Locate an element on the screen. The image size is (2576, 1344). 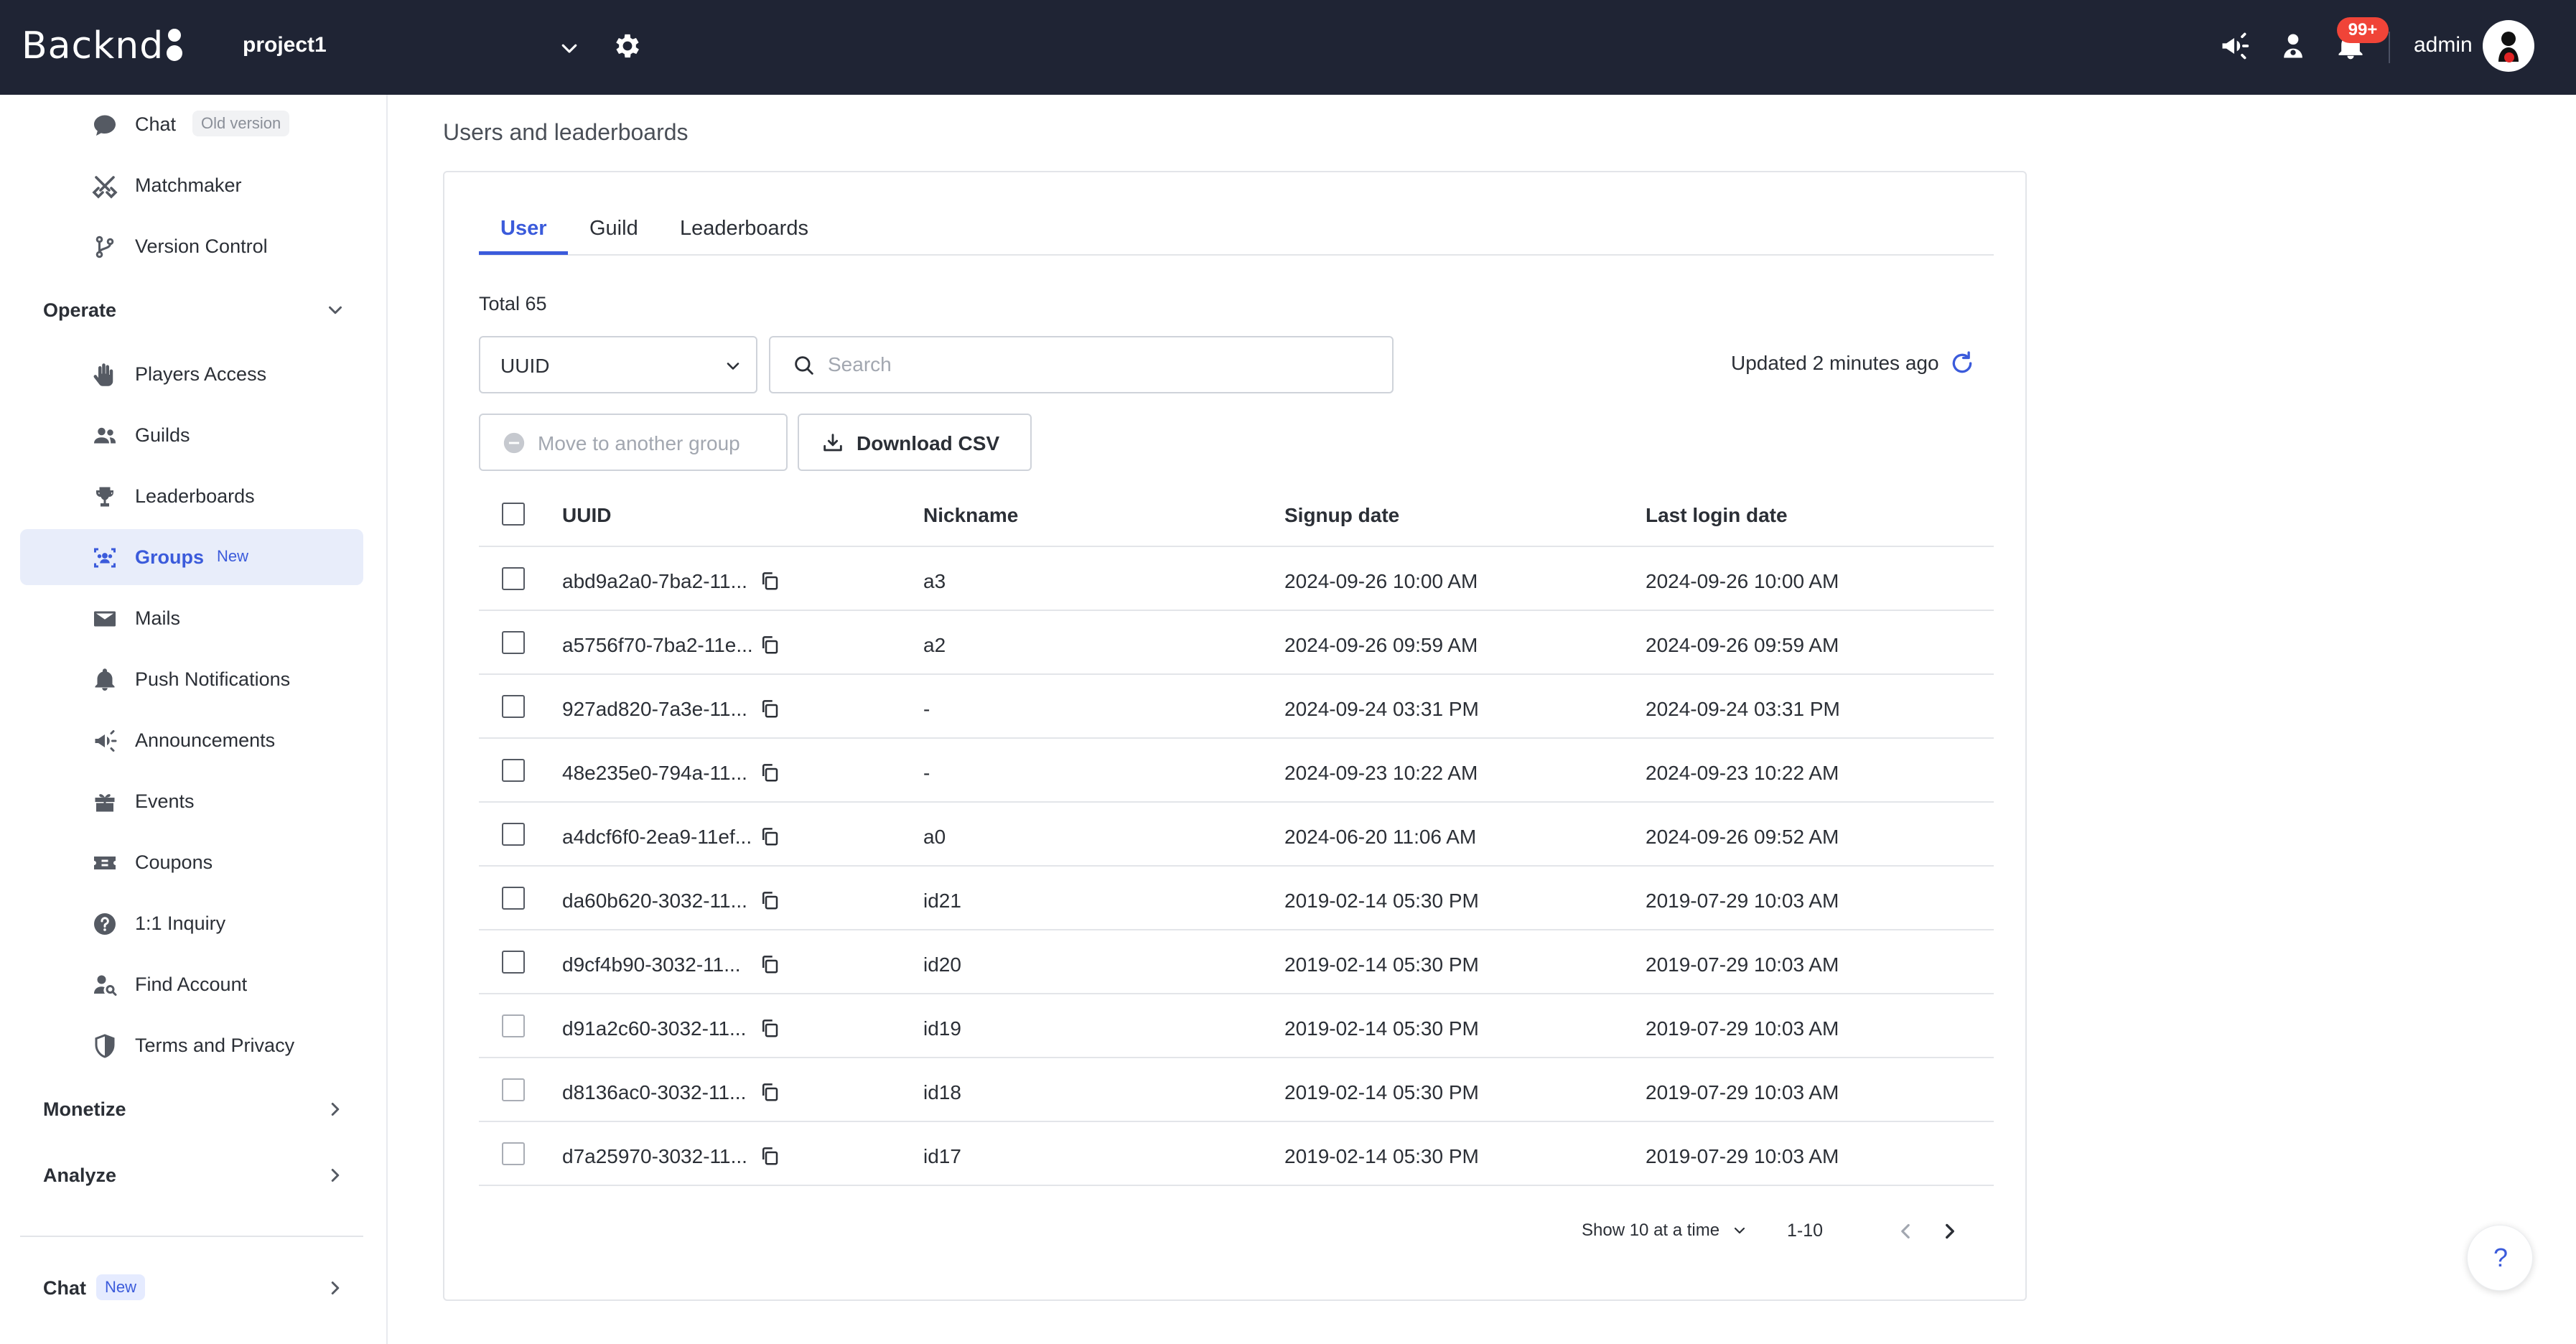
sidebar-item-players-access: Players Access is located at coordinates (191, 374).